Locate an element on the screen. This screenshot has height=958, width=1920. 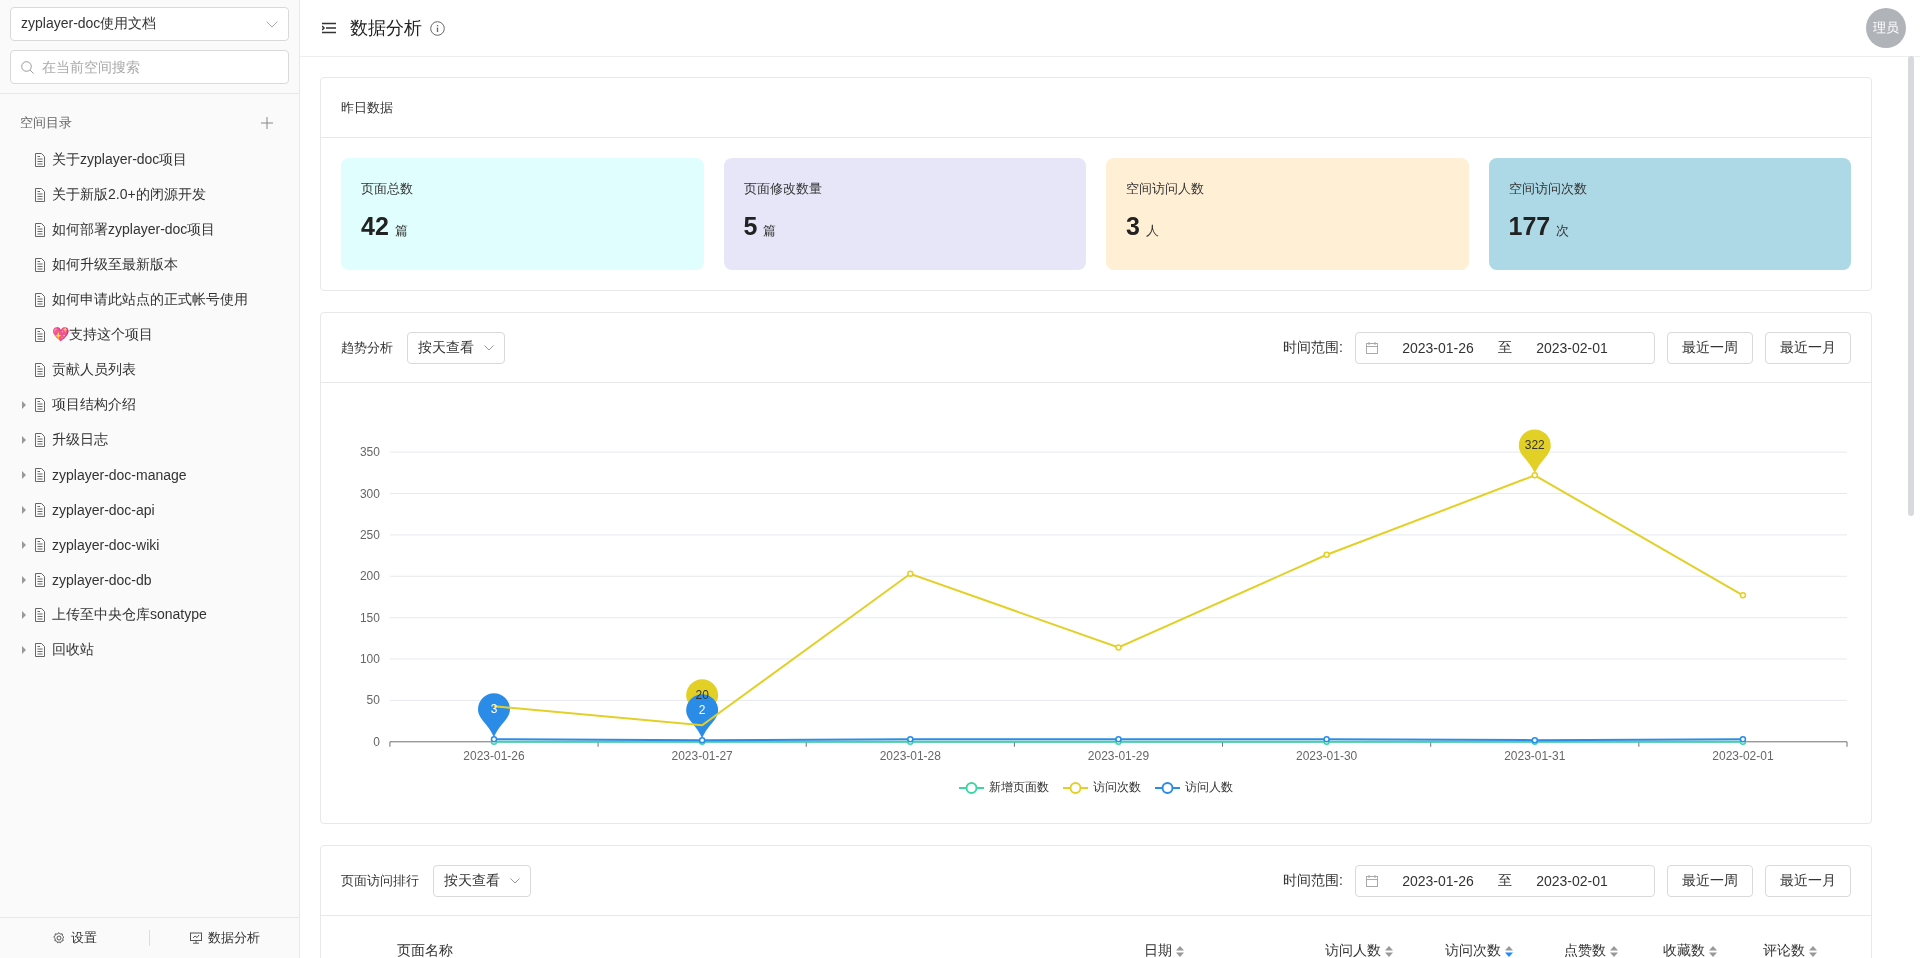
stat-label: 页面修改数量 is located at coordinates (783, 189).